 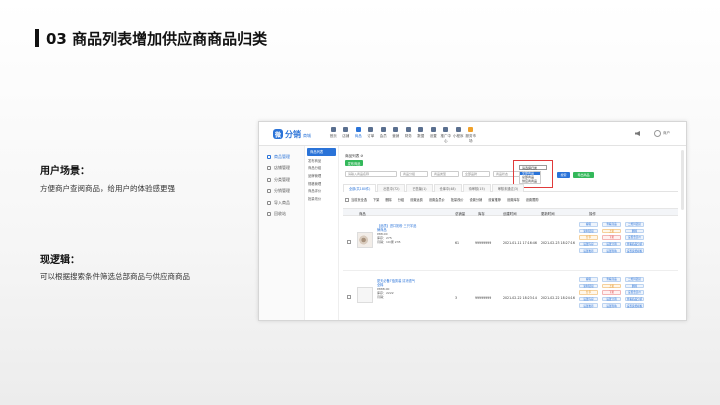 I want to click on source-select: 请选择归类, so click(x=533, y=167).